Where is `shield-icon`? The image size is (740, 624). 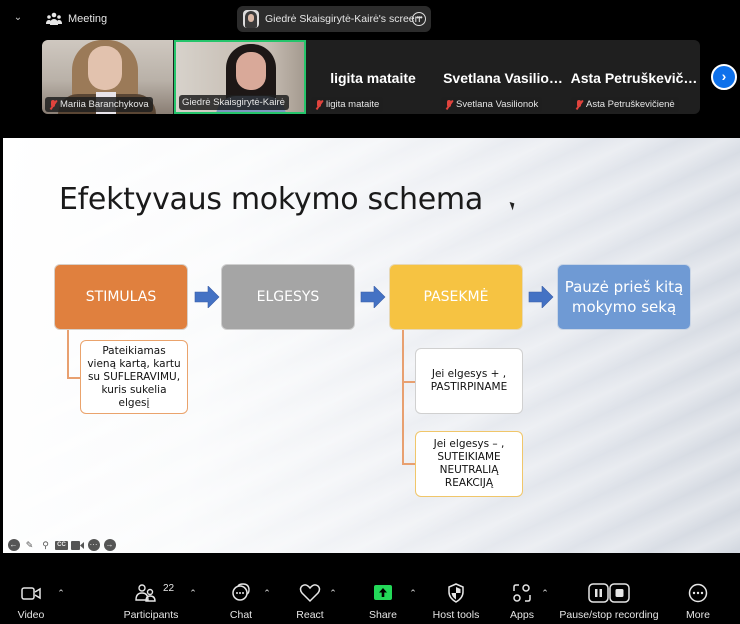 shield-icon is located at coordinates (456, 593).